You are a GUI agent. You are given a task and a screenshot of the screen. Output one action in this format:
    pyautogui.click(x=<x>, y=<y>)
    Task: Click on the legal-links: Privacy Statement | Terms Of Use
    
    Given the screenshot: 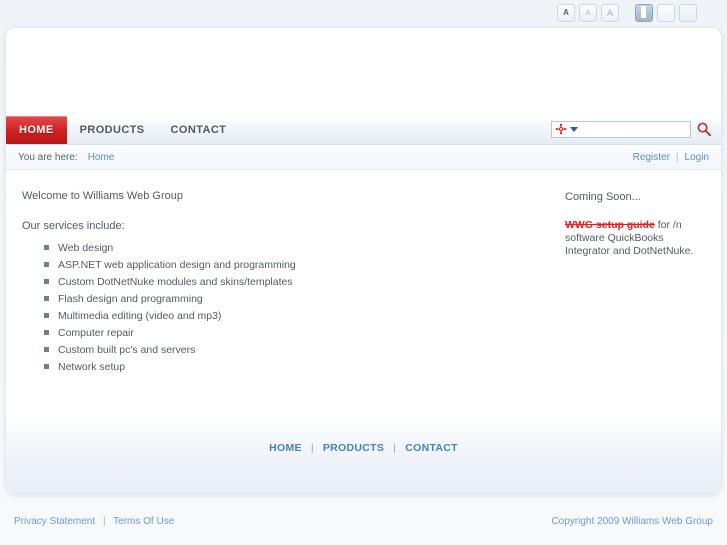 What is the action you would take?
    pyautogui.click(x=94, y=521)
    